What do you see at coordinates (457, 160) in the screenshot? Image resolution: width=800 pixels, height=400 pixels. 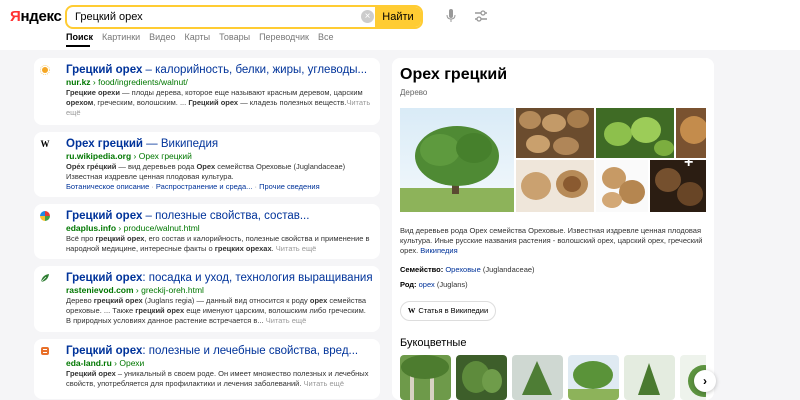 I see `gallery-image-tree` at bounding box center [457, 160].